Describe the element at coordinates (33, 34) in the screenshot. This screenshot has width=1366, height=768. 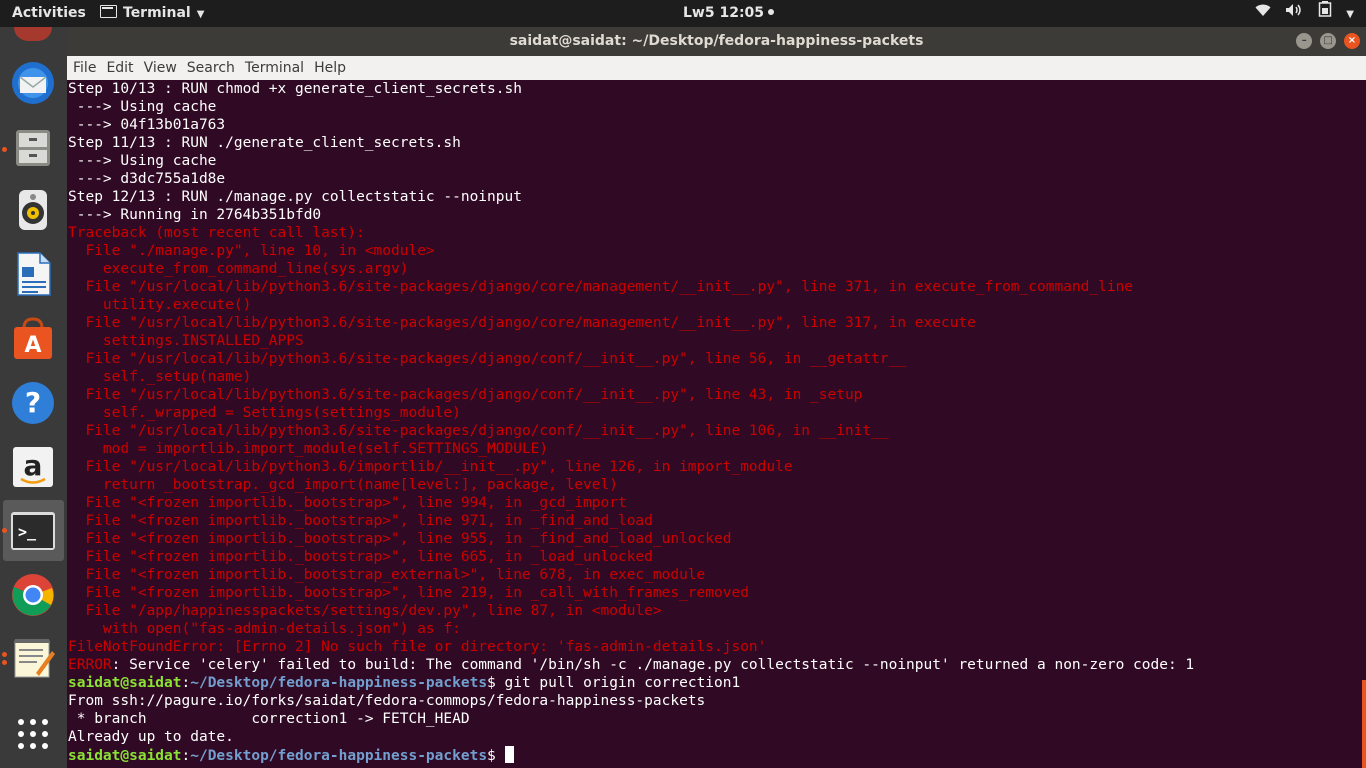
I see `dock-partial-icon` at that location.